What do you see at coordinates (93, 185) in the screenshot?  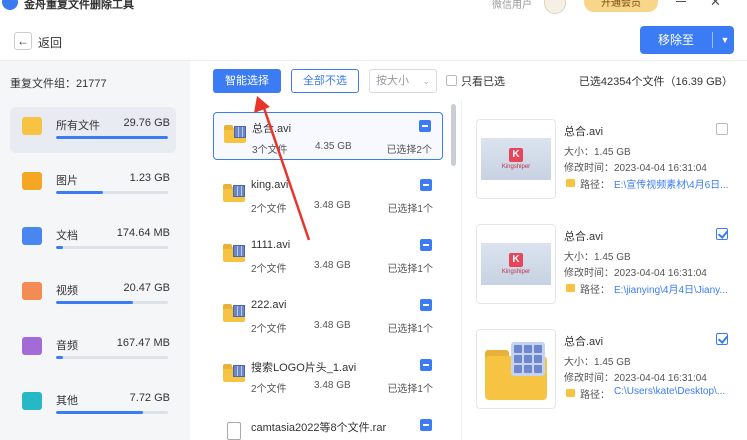 I see `sidebar-item-1: 图片 1.23 GB` at bounding box center [93, 185].